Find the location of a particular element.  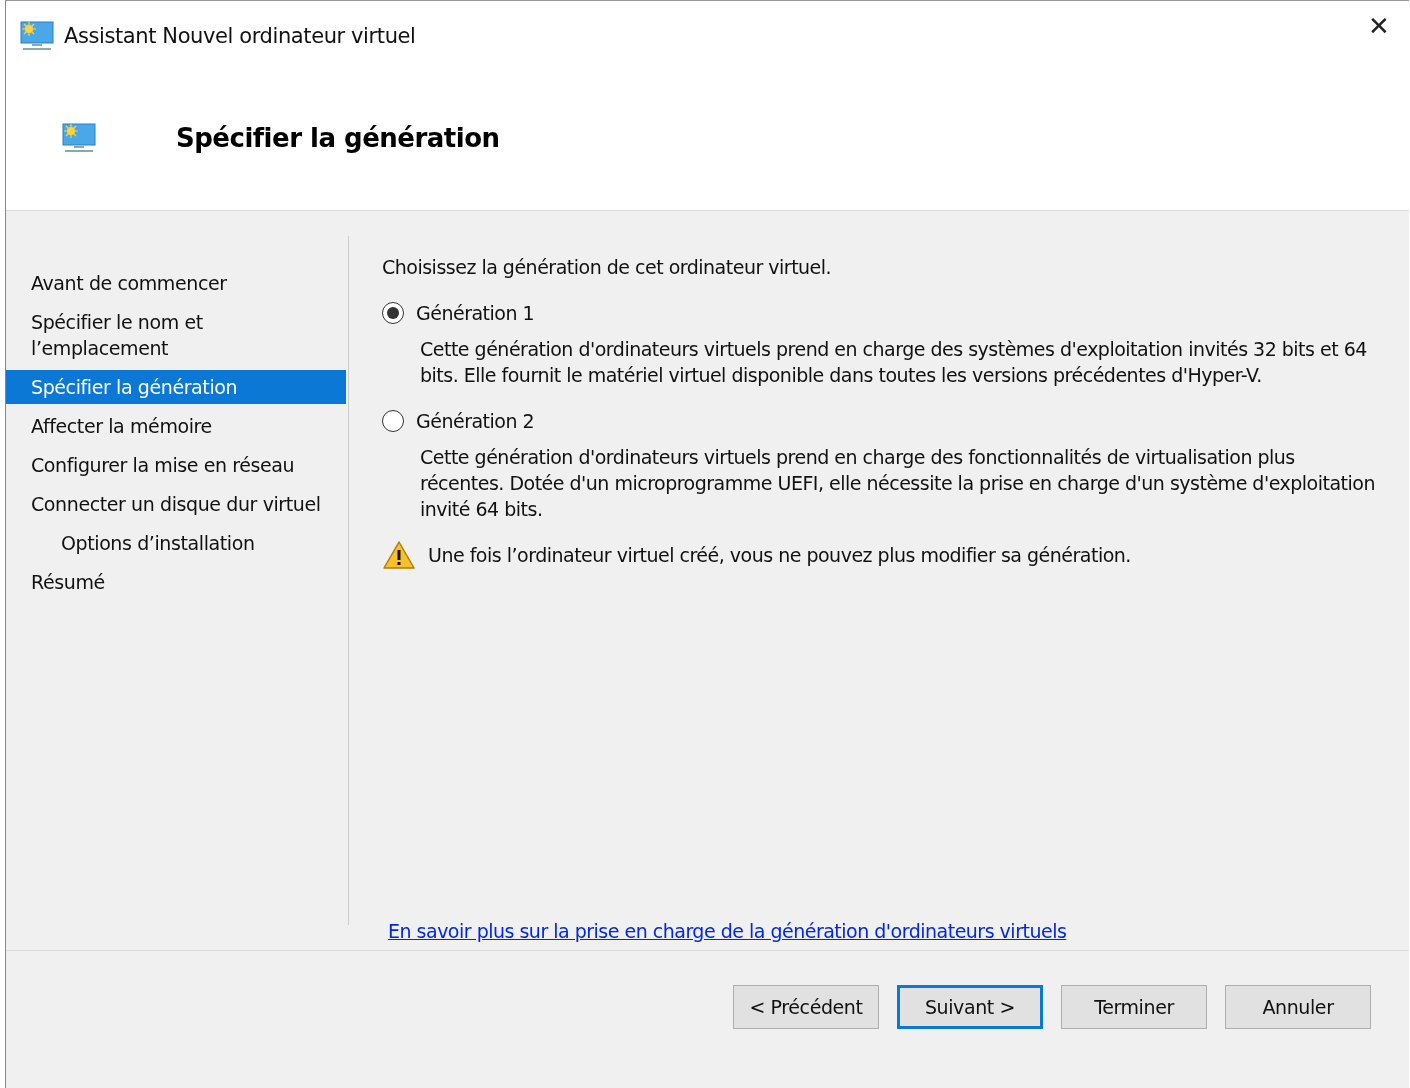

radio-label: Génération 2 is located at coordinates (475, 421).